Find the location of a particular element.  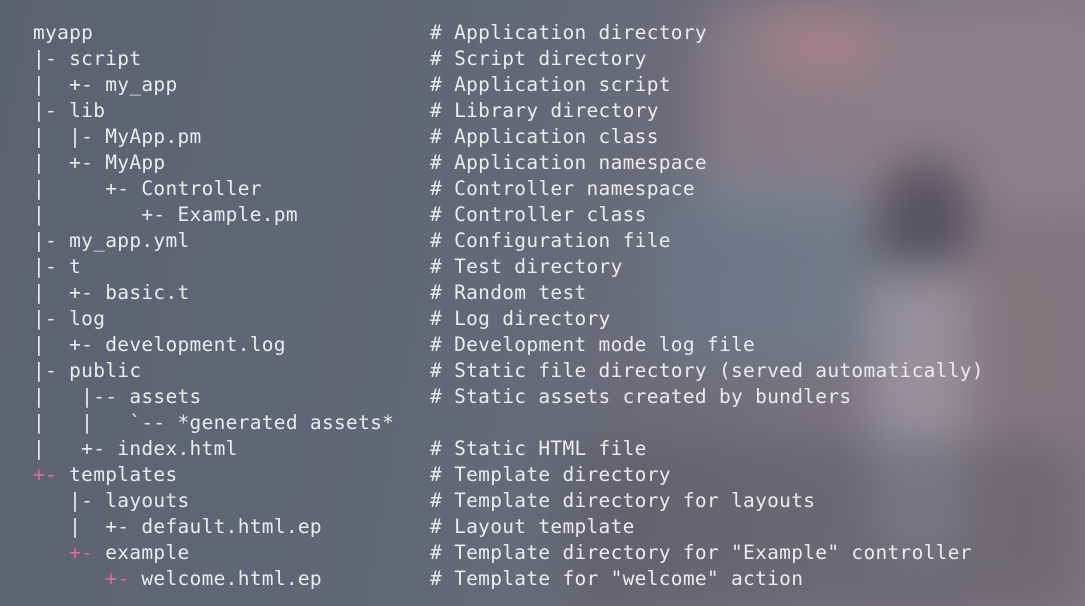

tree-item-name: welcome.html.ep is located at coordinates (231, 578).